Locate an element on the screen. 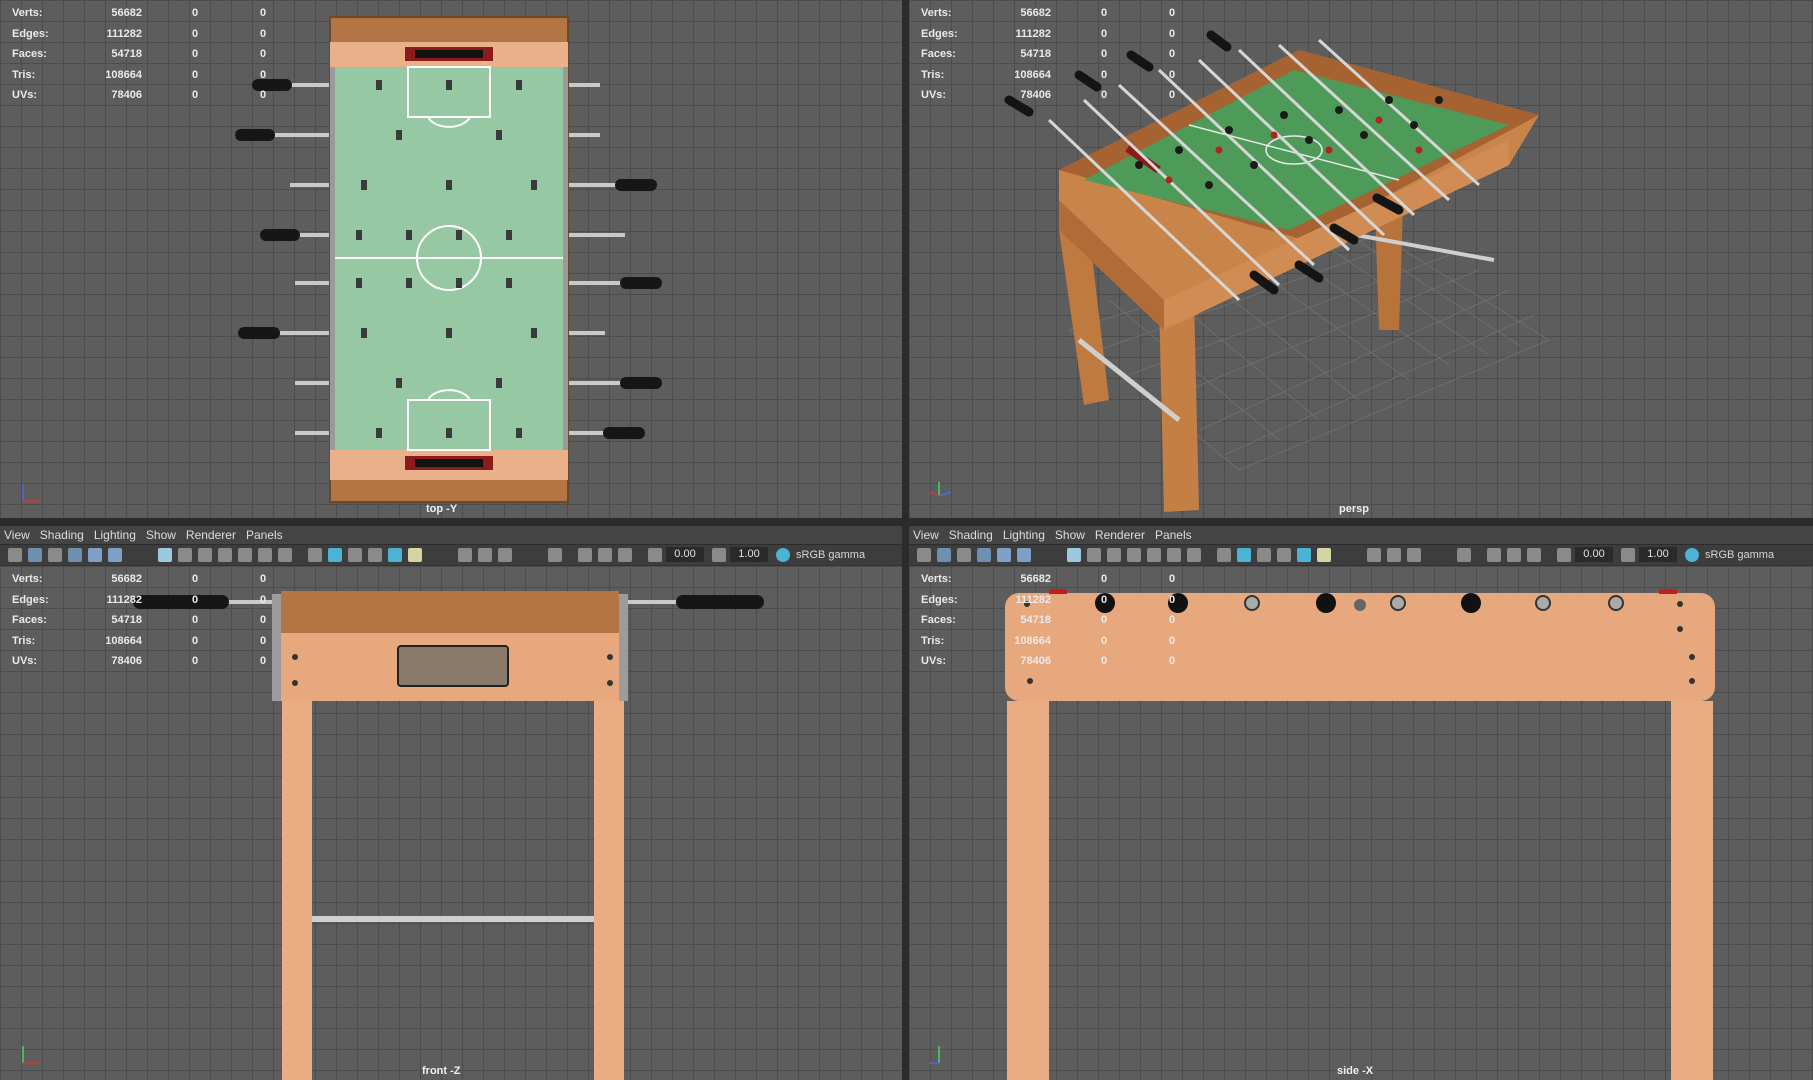  hud-label: Tris: is located at coordinates (24, 640).